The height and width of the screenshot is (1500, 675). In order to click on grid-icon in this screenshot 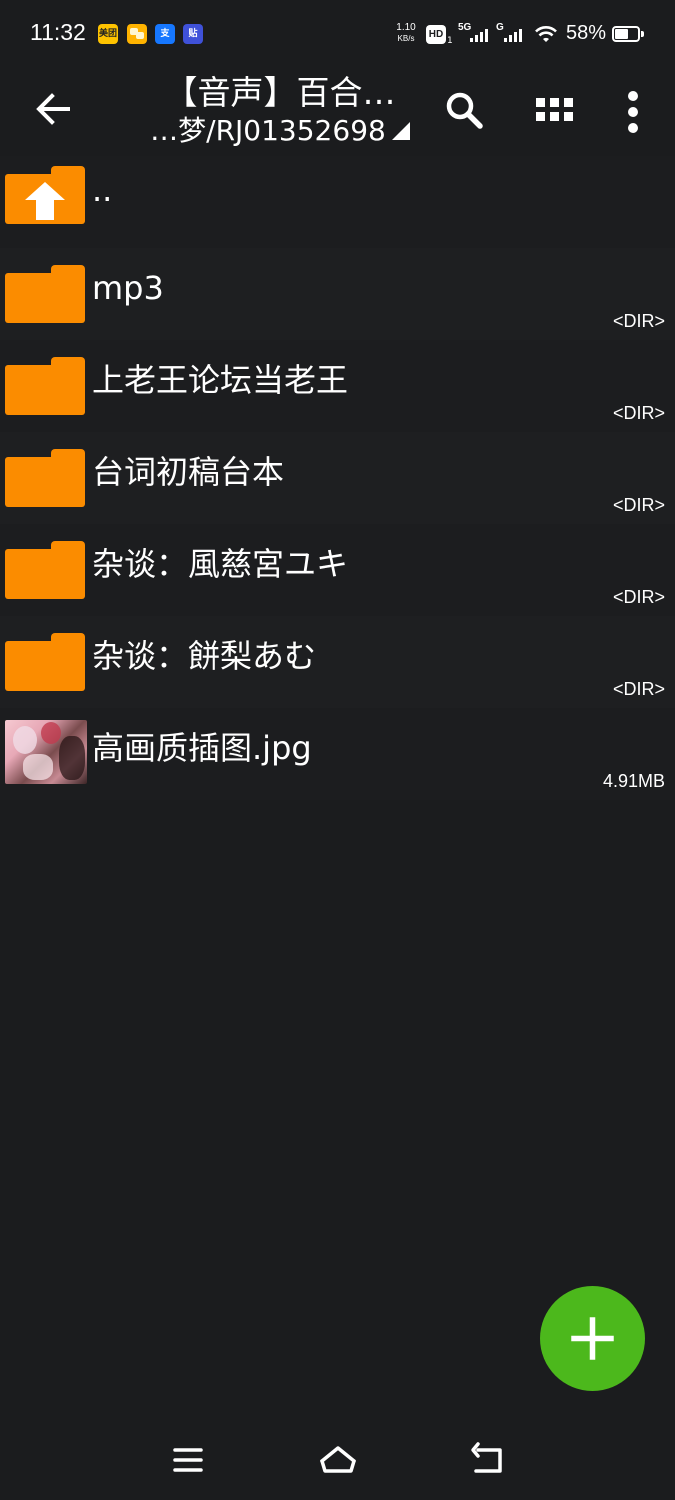, I will do `click(554, 109)`.